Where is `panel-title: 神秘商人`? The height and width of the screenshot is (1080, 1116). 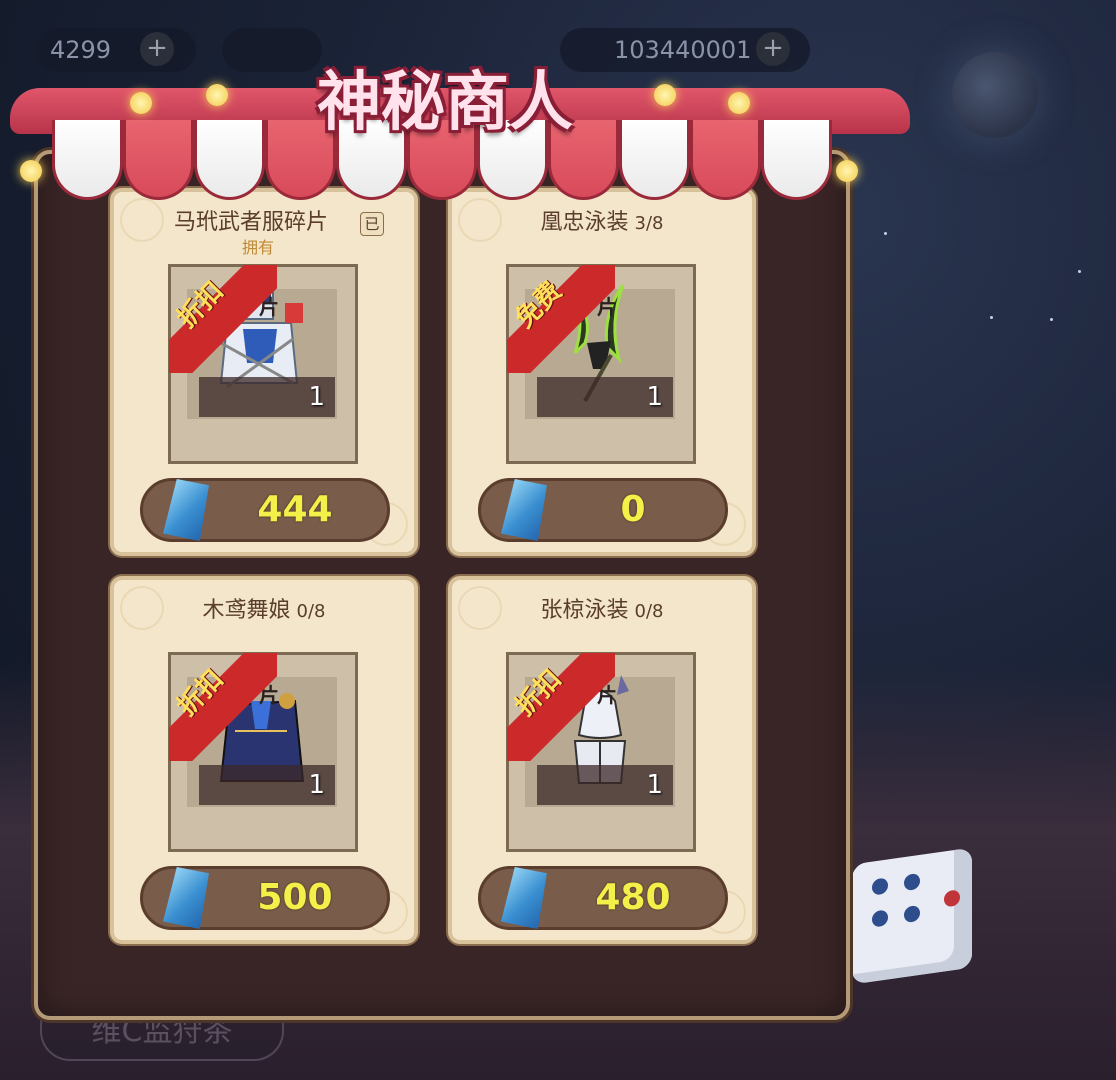 panel-title: 神秘商人 is located at coordinates (445, 102).